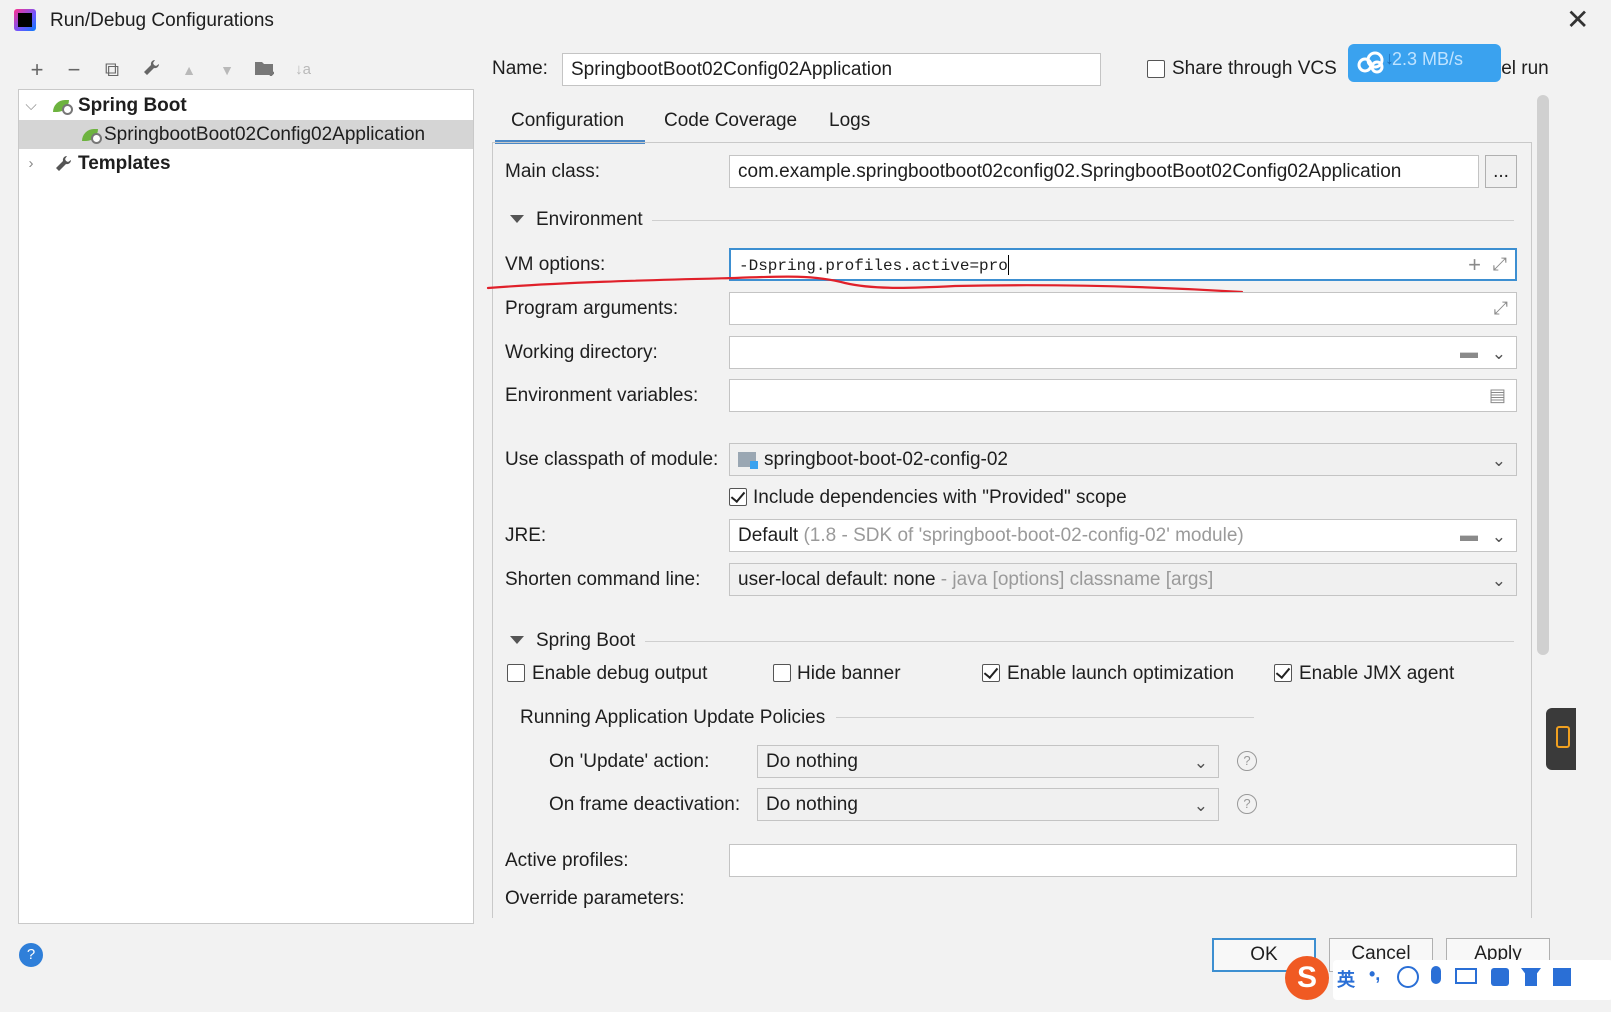  Describe the element at coordinates (586, 640) in the screenshot. I see `spring-boot-section-label: Spring Boot` at that location.